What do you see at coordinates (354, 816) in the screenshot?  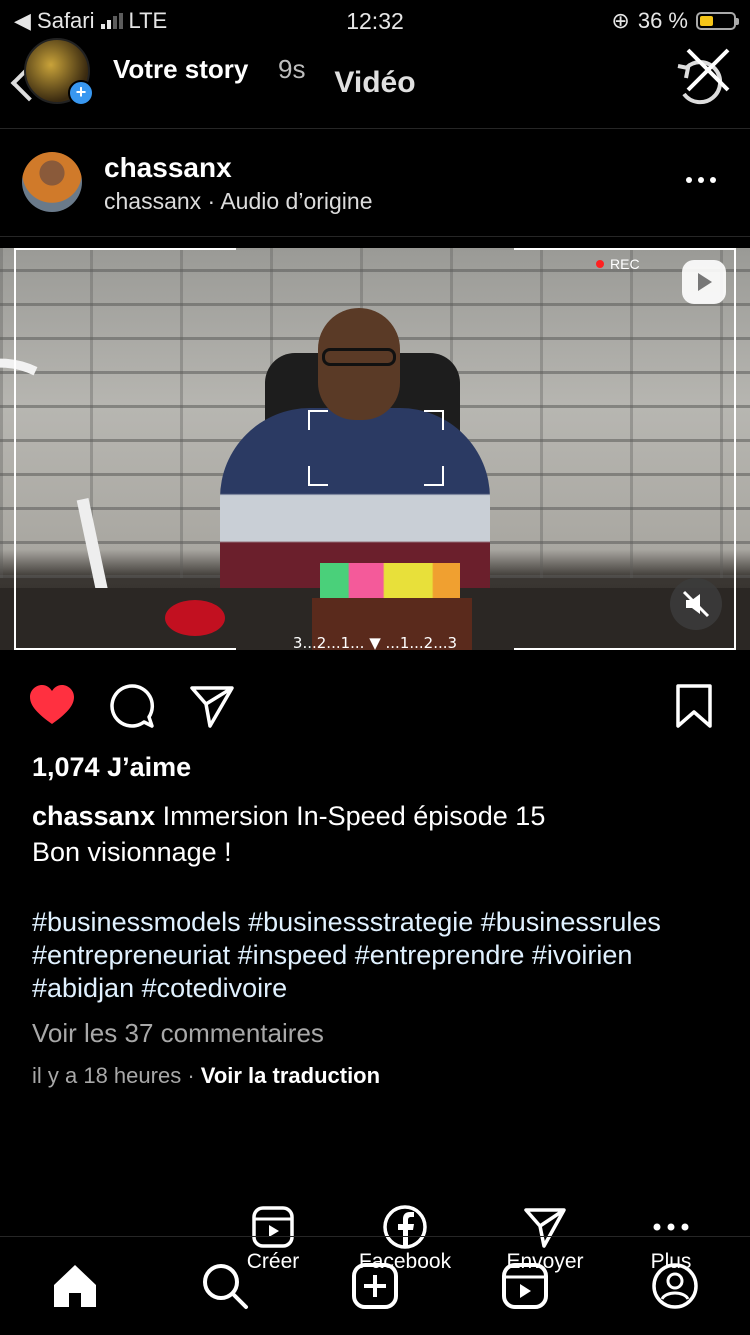 I see `caption-text: Immersion In-Speed épisode 15` at bounding box center [354, 816].